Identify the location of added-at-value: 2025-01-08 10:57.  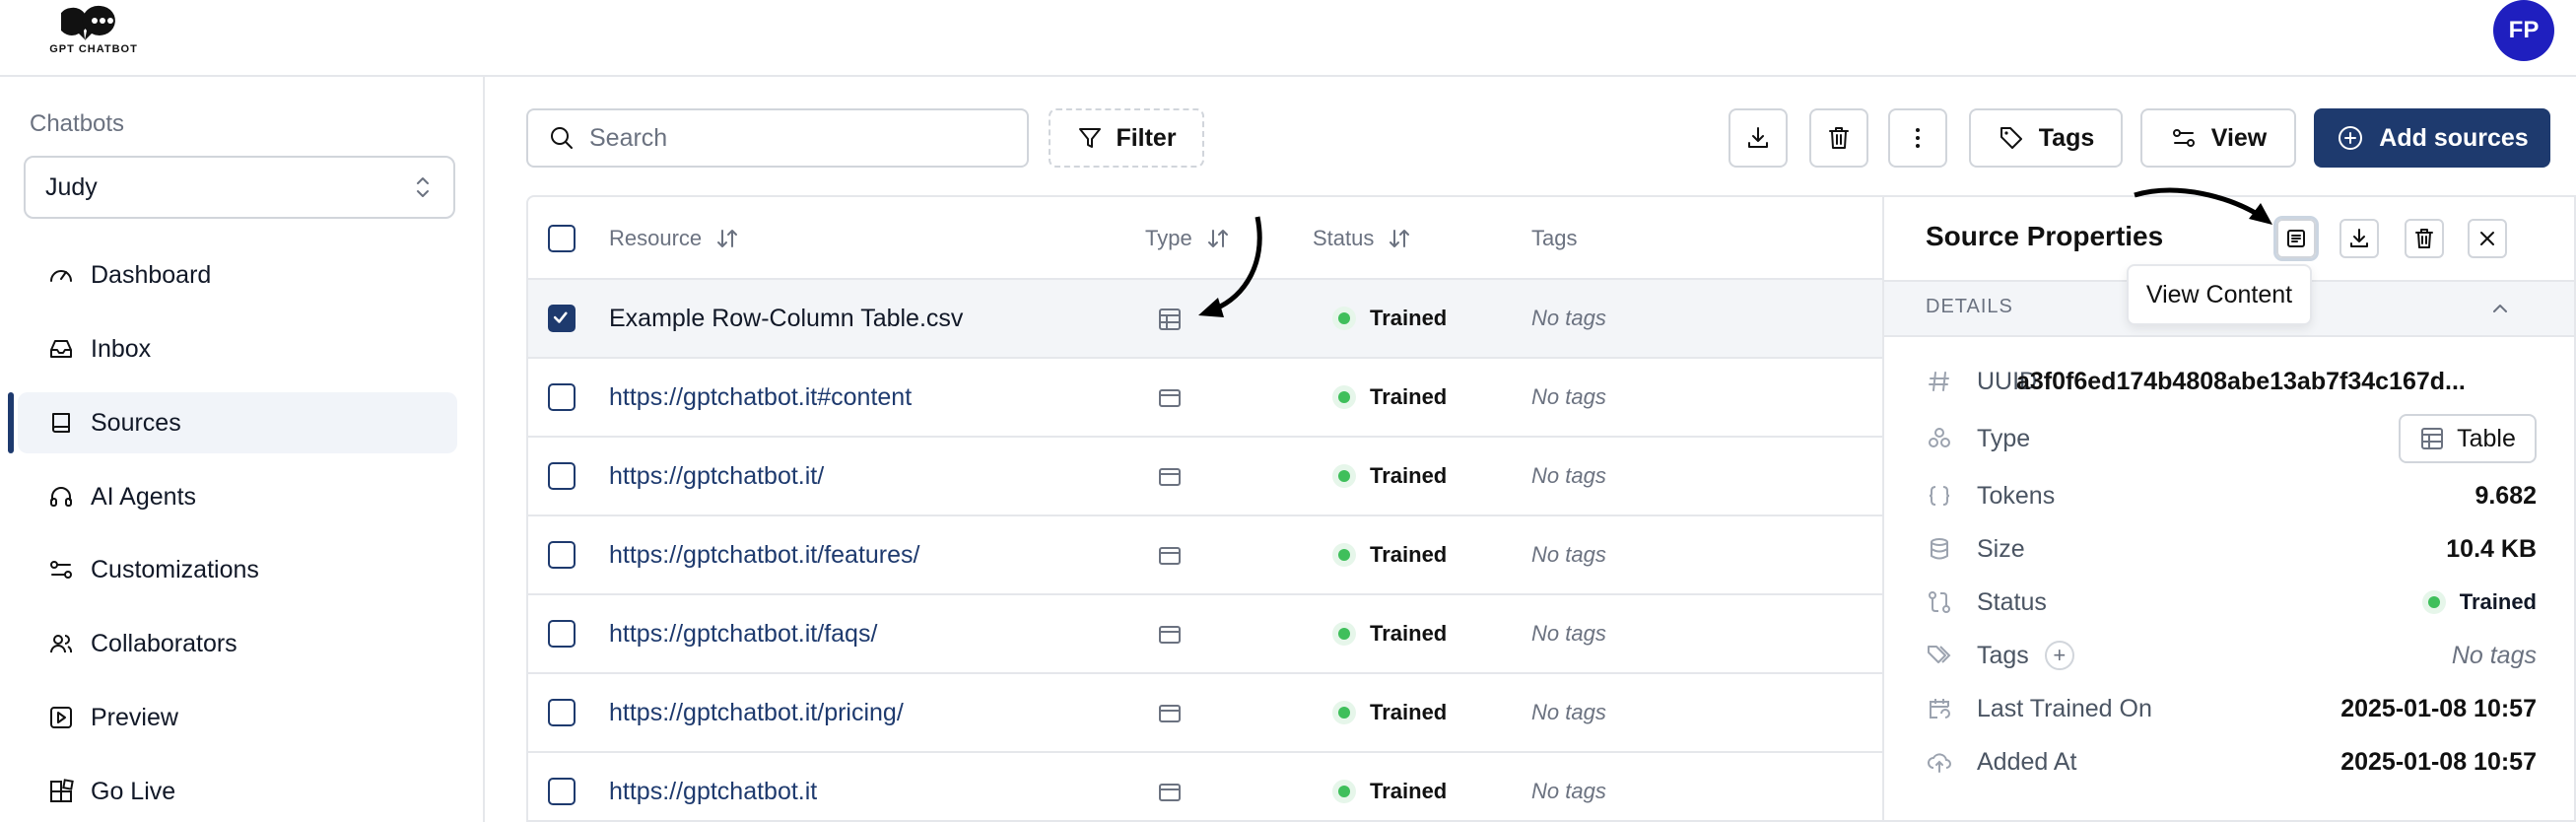
(2438, 761).